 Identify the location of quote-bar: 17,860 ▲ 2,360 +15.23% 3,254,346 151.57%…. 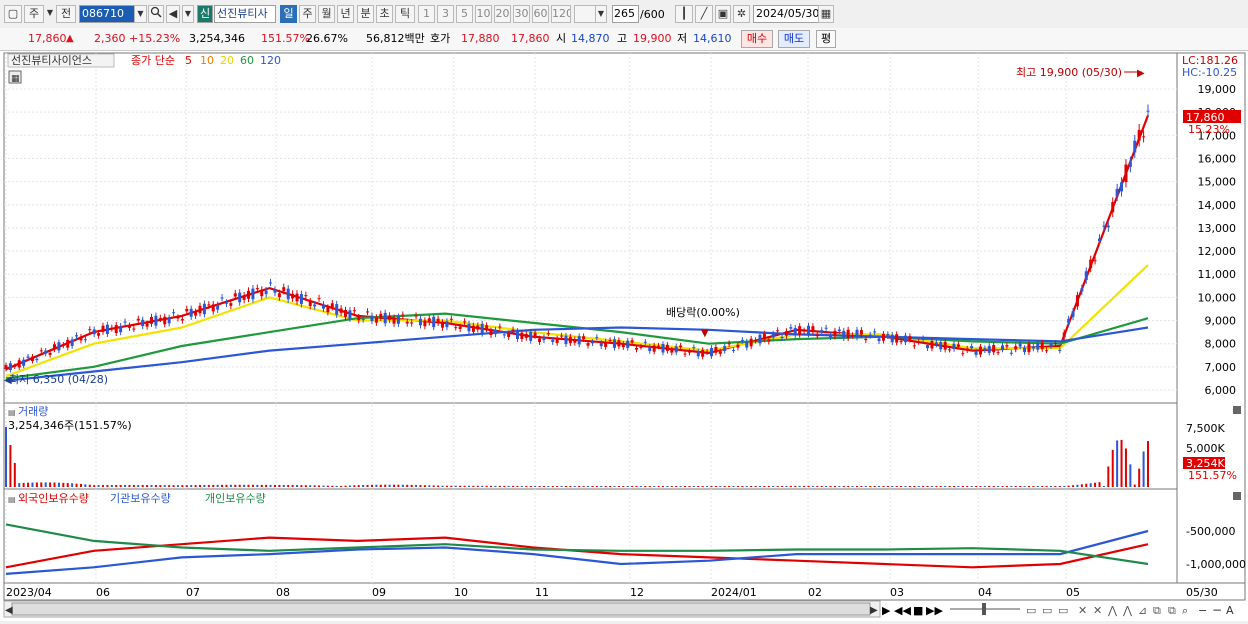
(624, 39).